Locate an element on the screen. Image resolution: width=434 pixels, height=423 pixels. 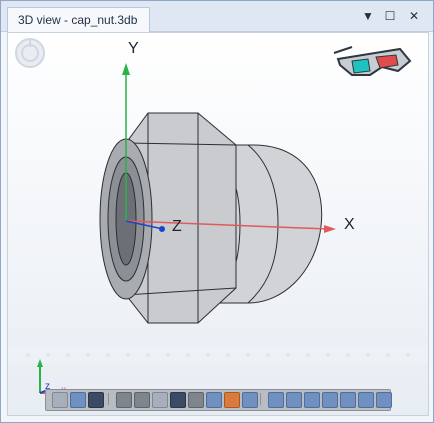
dropdown-button: ▼ is located at coordinates (368, 16).